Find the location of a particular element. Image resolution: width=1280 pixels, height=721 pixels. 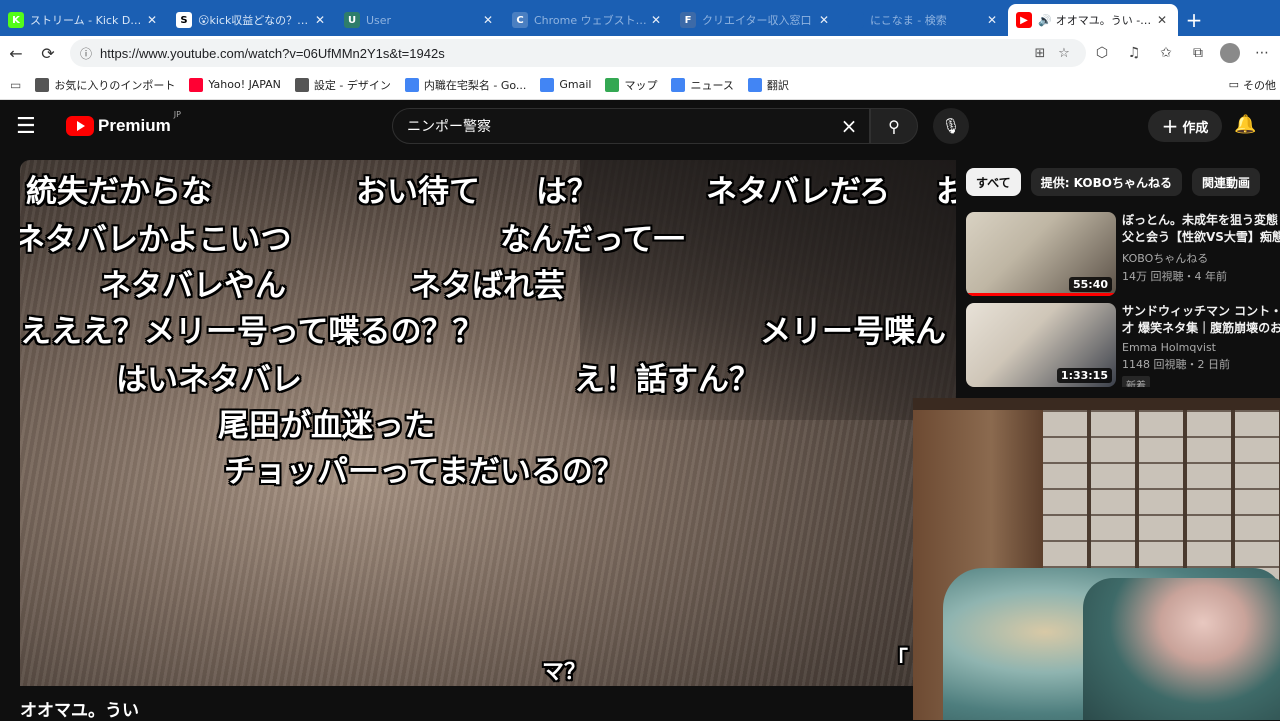

video-thumbnail: 55:40 is located at coordinates (1041, 254).